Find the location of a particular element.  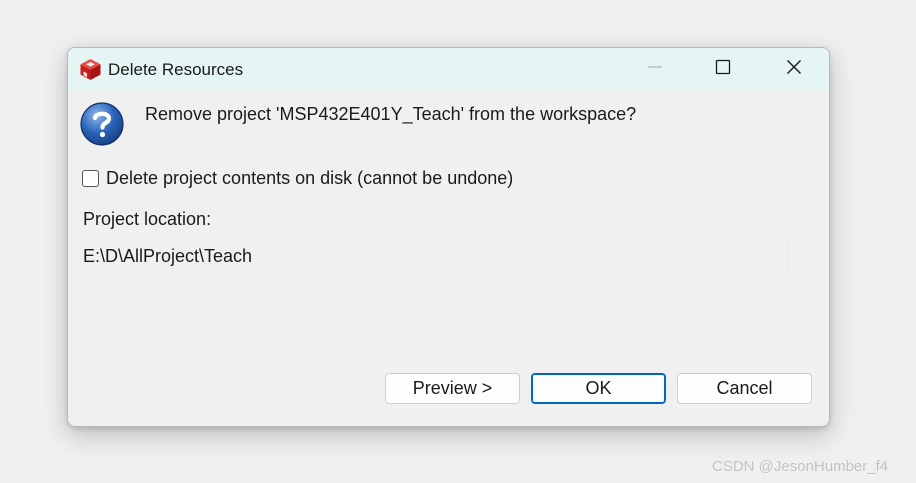

delete-contents-checkbox is located at coordinates (90, 178).